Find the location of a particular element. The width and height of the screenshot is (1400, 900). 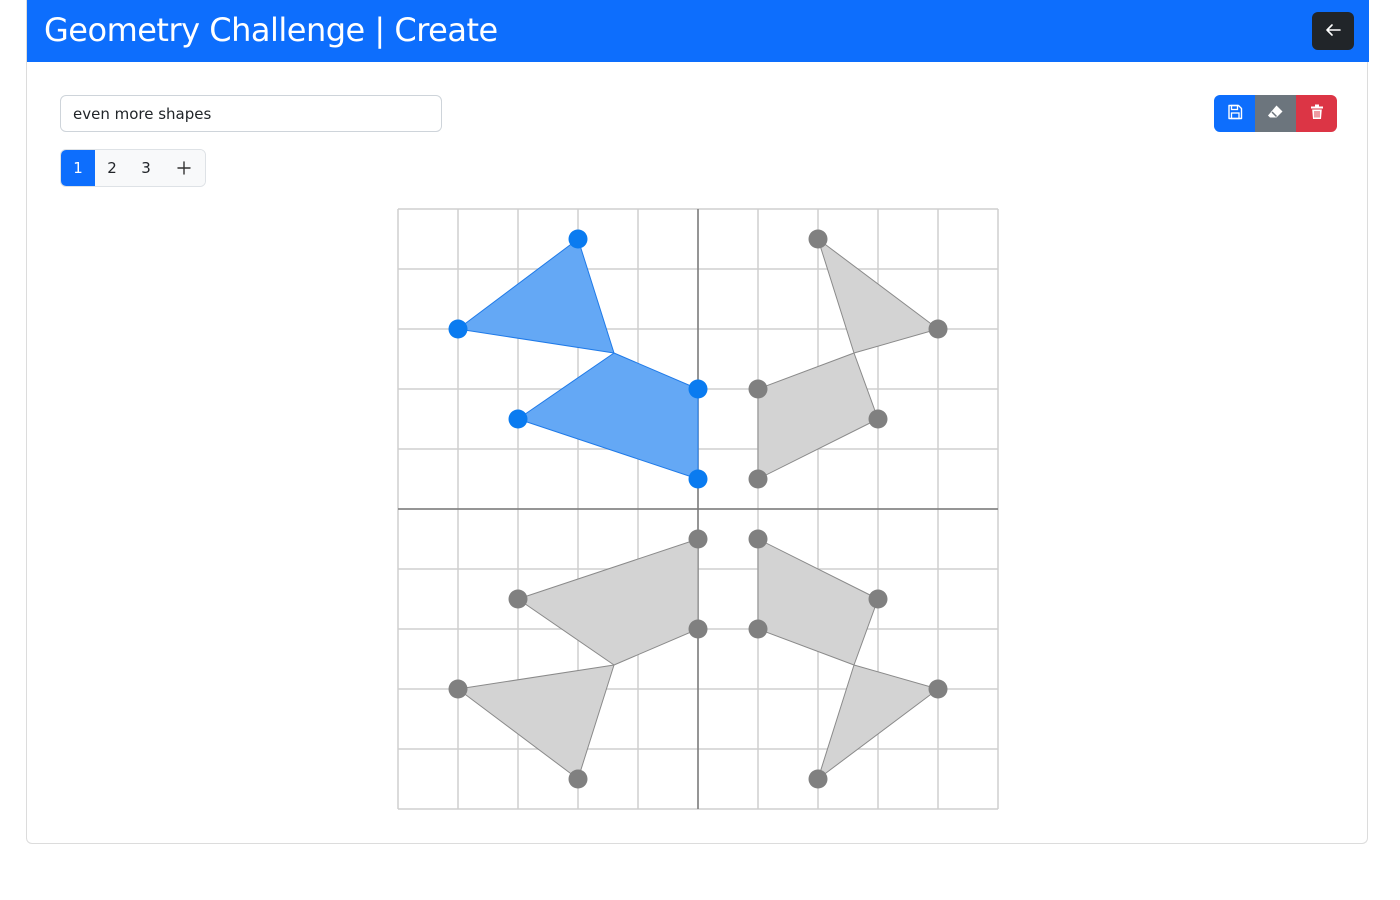

eraser-button is located at coordinates (1275, 113).